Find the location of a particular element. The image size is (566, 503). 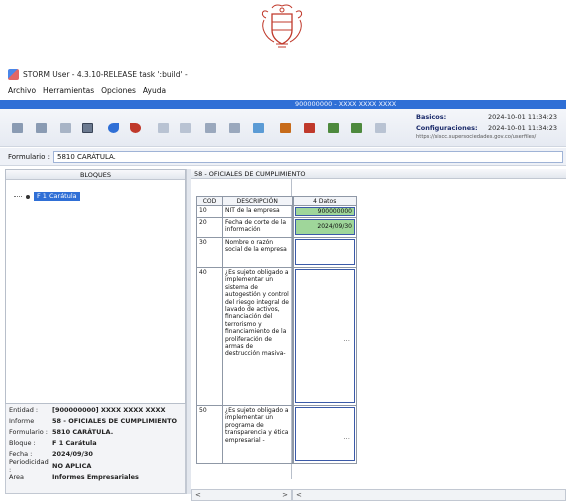

entity-header-title: 900000000 - XXXX XXXX XXXX is located at coordinates (346, 104).